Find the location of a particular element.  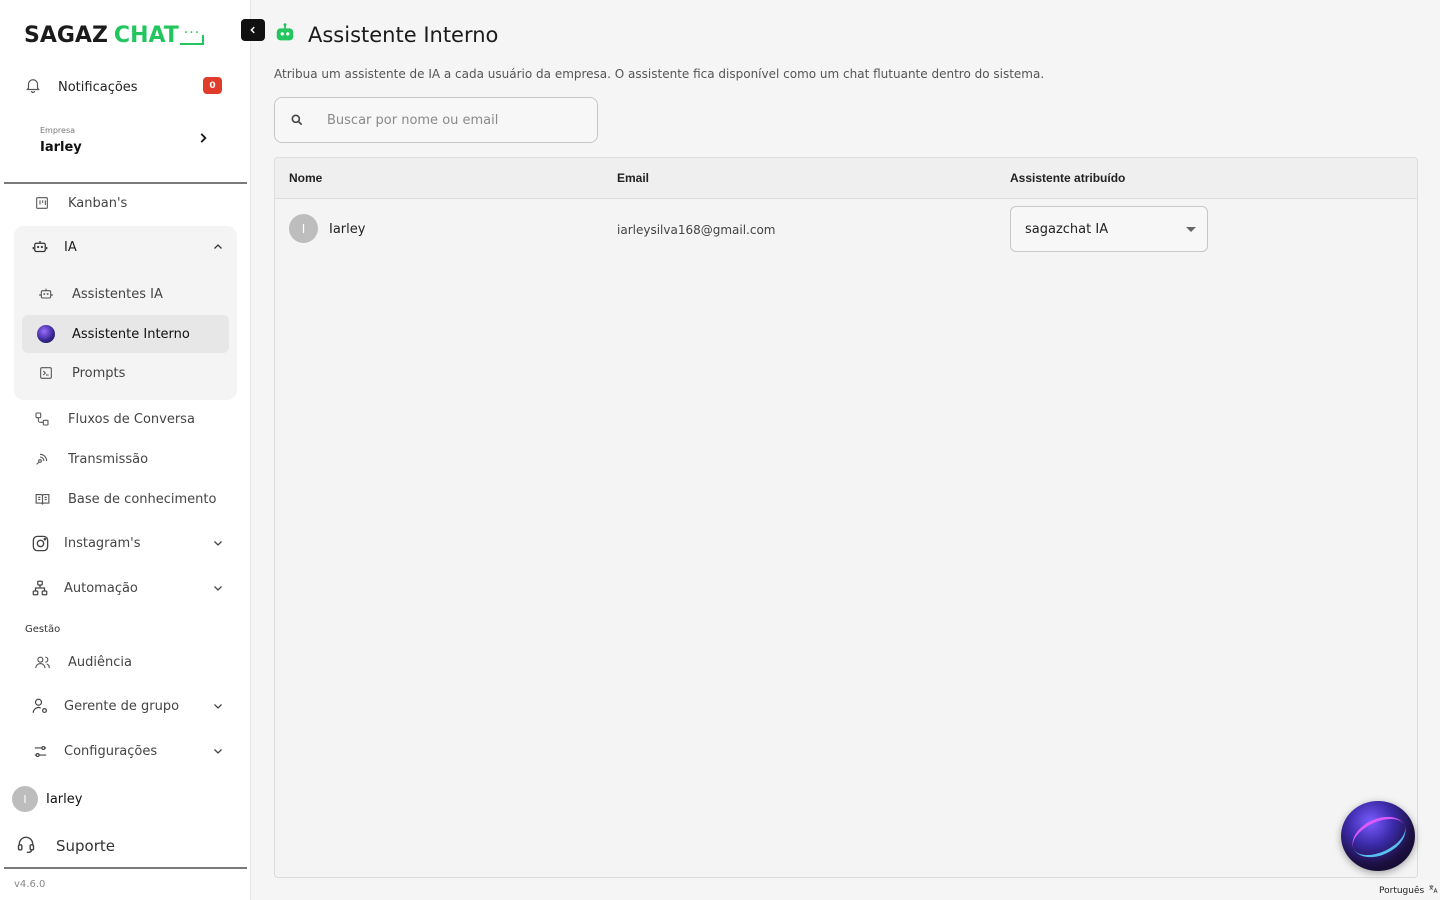

kanban-icon is located at coordinates (42, 203).